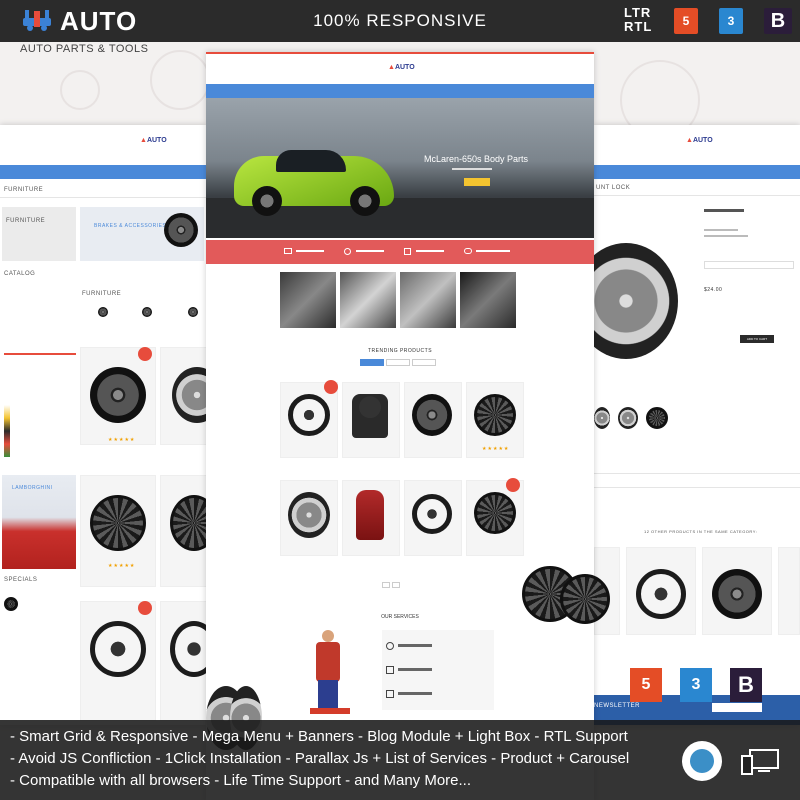 Image resolution: width=800 pixels, height=800 pixels. Describe the element at coordinates (488, 300) in the screenshot. I see `category-tile-headlight` at that location.